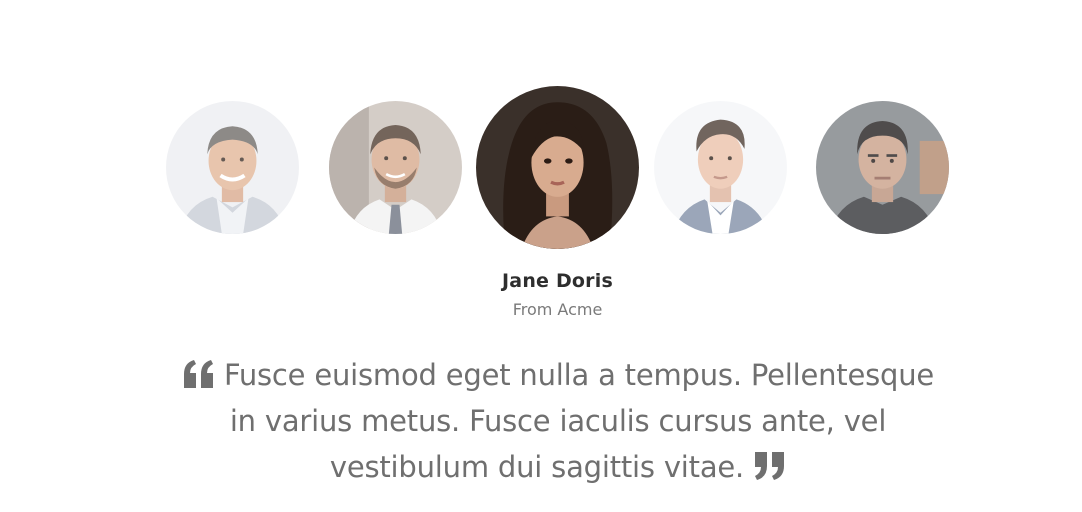 The height and width of the screenshot is (512, 1082). I want to click on person-avatar-3-icon, so click(557, 167).